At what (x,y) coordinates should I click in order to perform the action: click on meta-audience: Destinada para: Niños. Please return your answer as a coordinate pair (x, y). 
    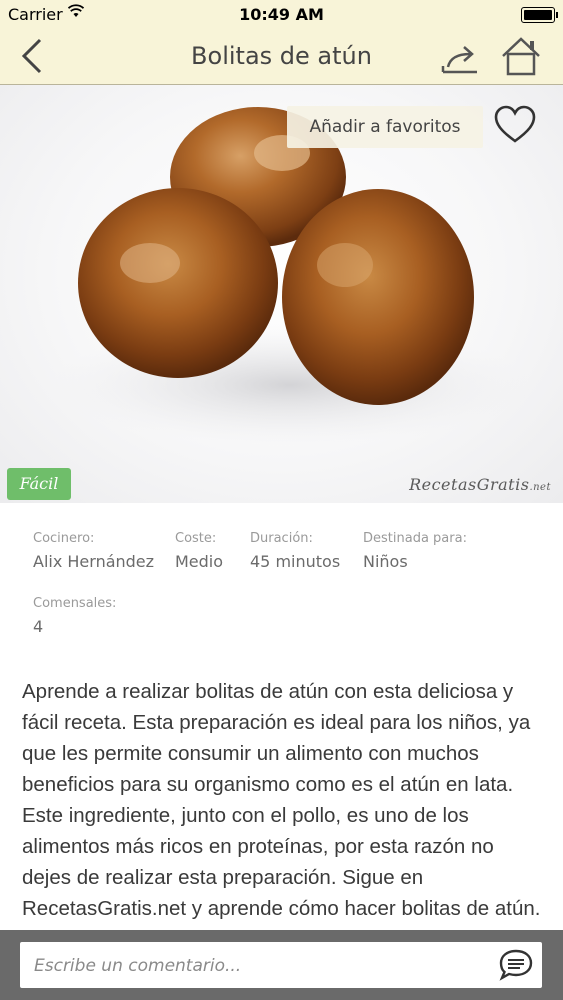
    Looking at the image, I should click on (415, 551).